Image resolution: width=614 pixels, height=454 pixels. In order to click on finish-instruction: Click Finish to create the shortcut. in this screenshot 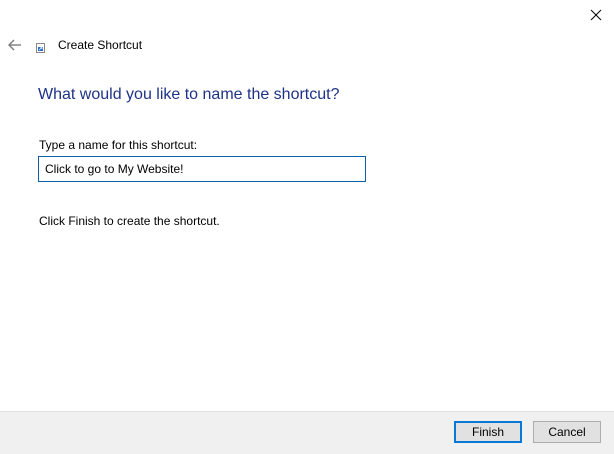, I will do `click(129, 221)`.